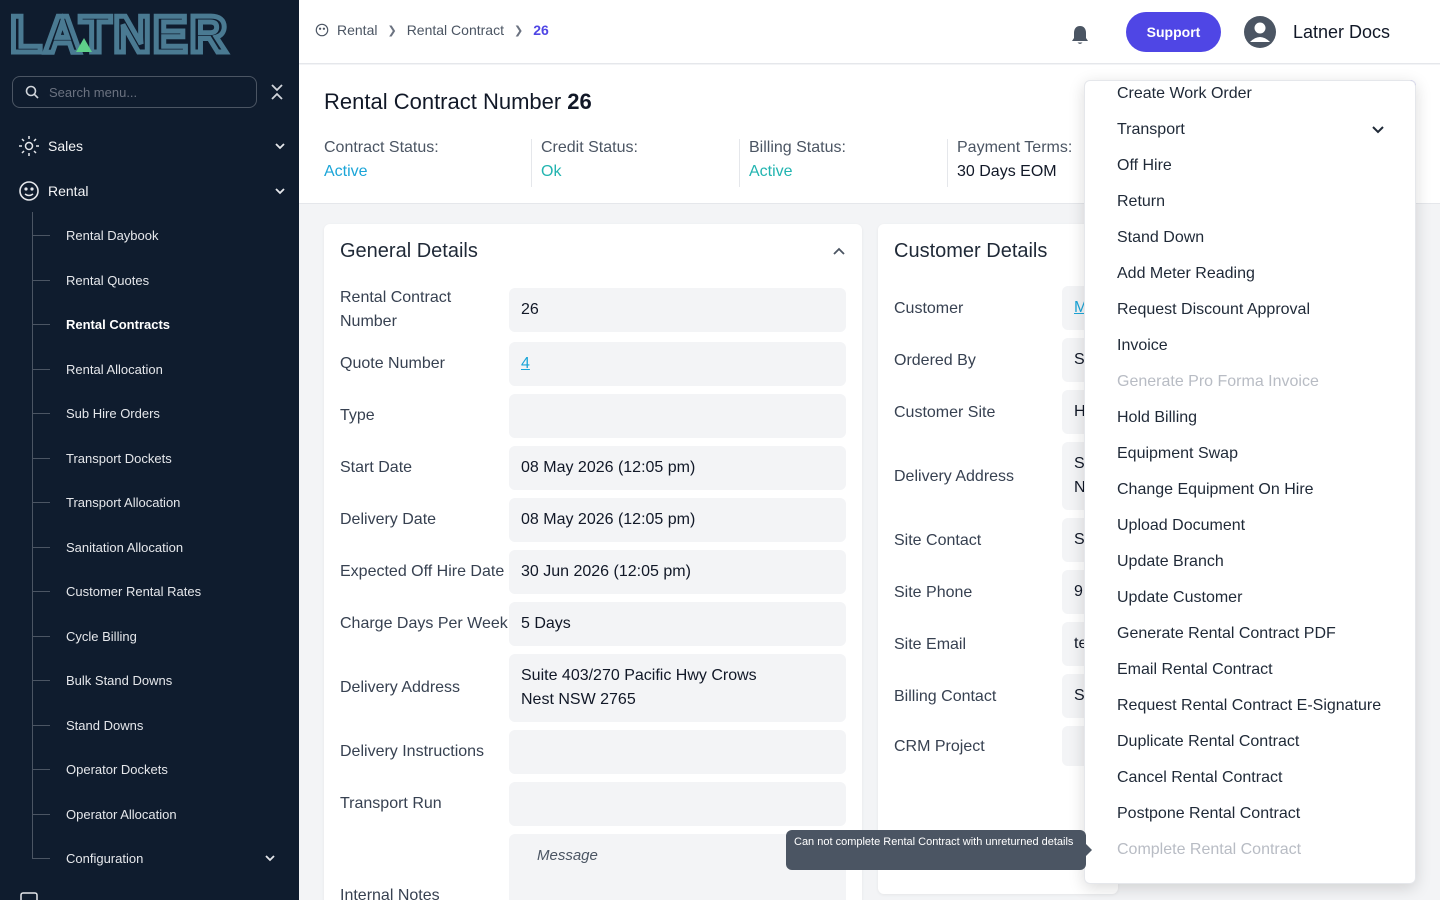  What do you see at coordinates (1262, 418) in the screenshot?
I see `menu-item-hold-billing: Hold Billing` at bounding box center [1262, 418].